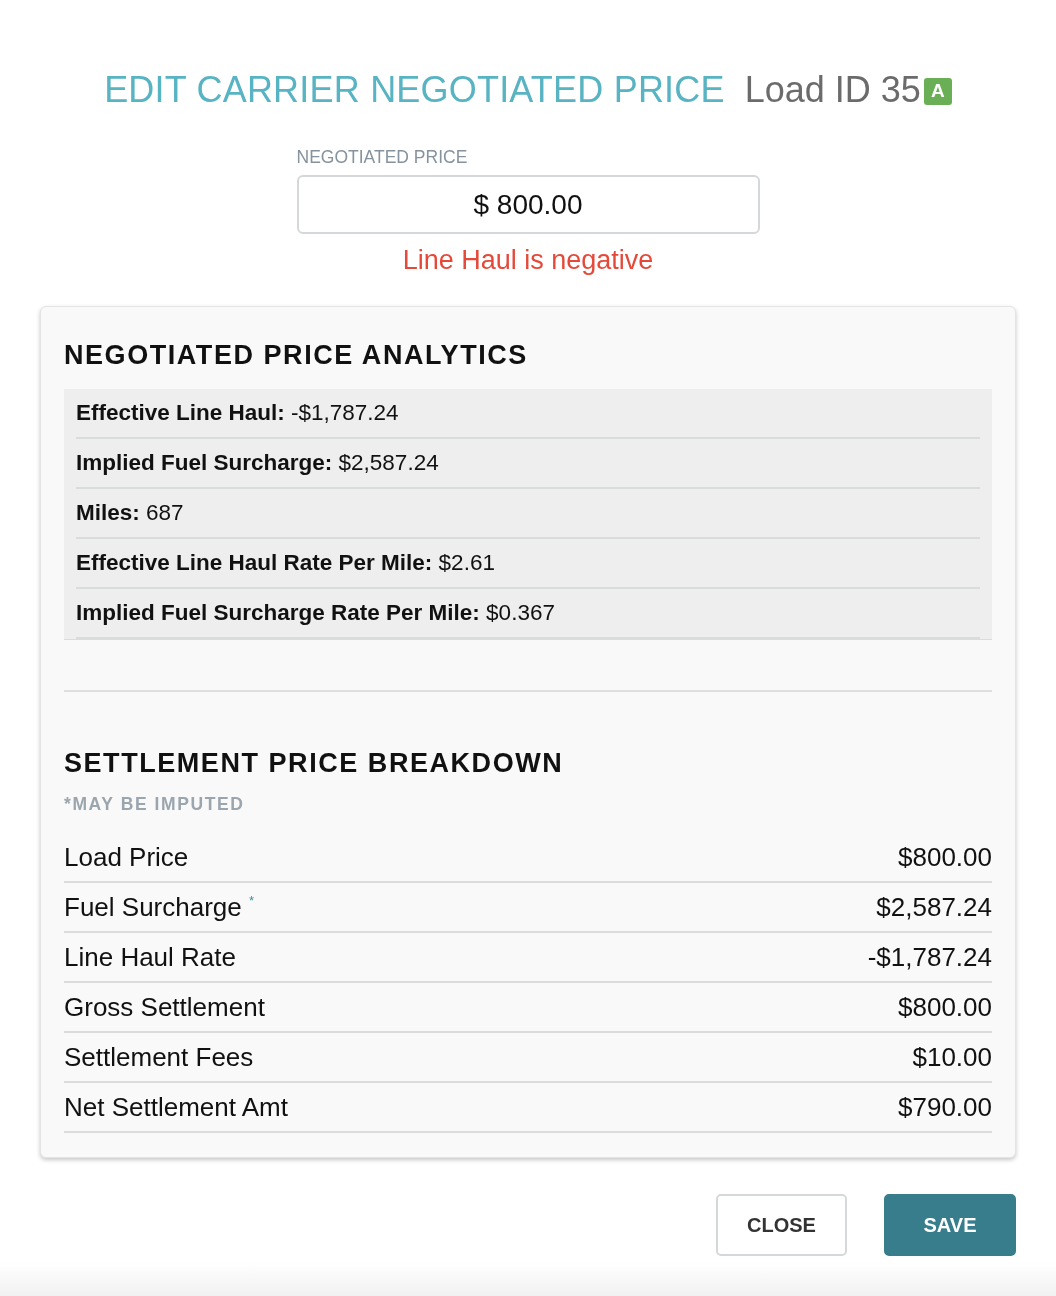  Describe the element at coordinates (176, 1107) in the screenshot. I see `row-label: Net Settlement Amt` at that location.